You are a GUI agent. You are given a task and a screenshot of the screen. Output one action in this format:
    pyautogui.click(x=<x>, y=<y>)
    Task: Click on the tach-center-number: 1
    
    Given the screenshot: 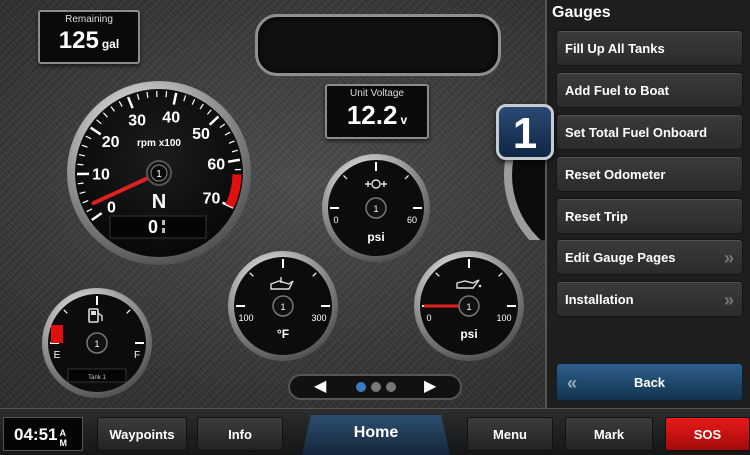 What is the action you would take?
    pyautogui.click(x=159, y=174)
    